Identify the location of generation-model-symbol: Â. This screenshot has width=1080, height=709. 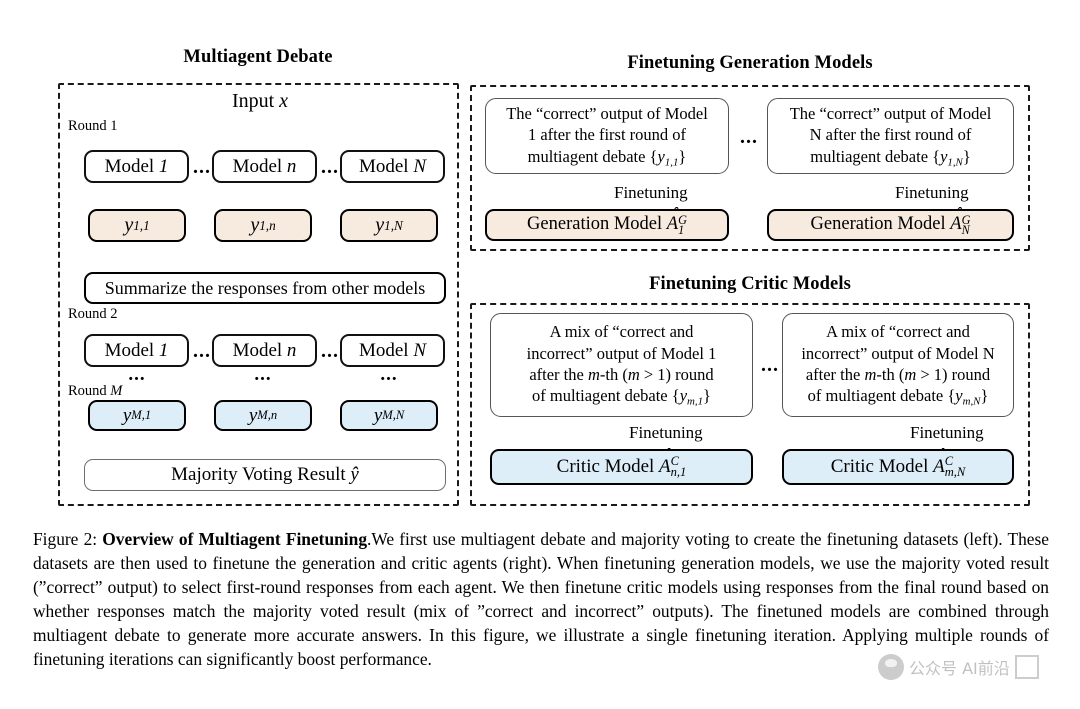
(672, 224).